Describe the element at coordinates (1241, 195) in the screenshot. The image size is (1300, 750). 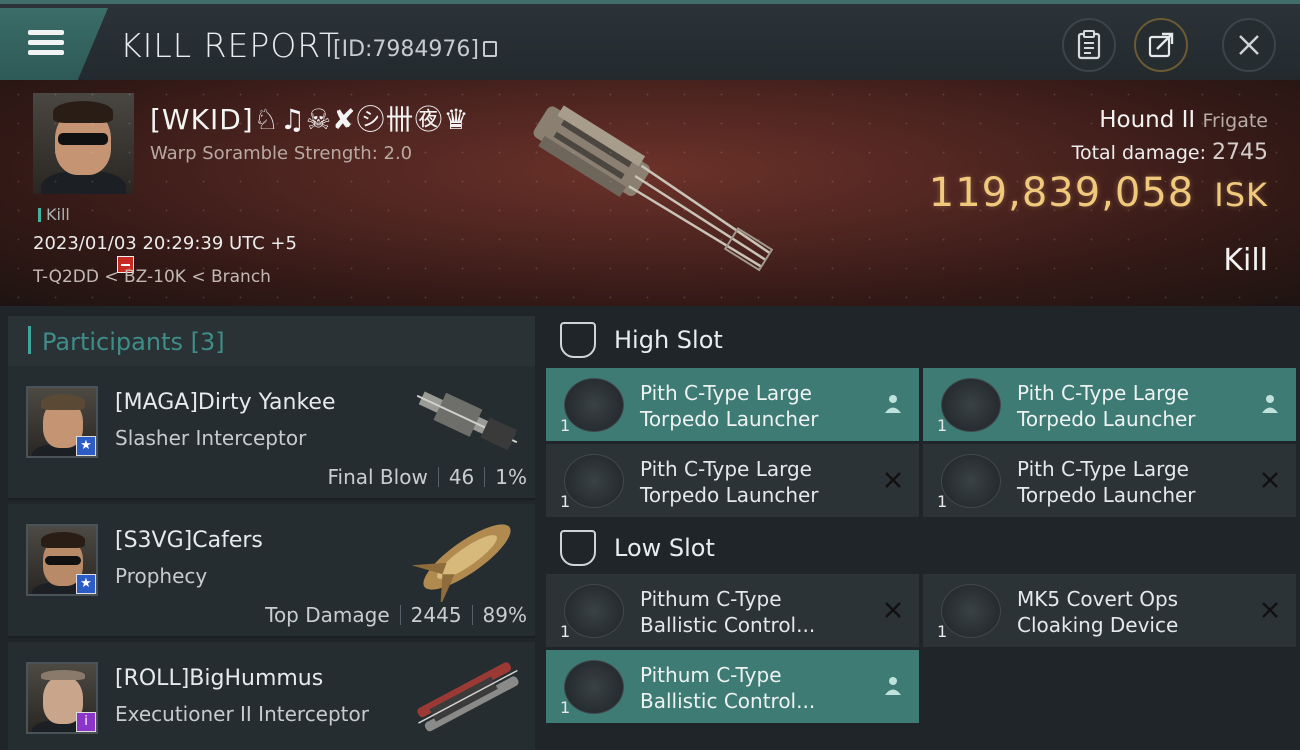
I see `isk-unit: ISK` at that location.